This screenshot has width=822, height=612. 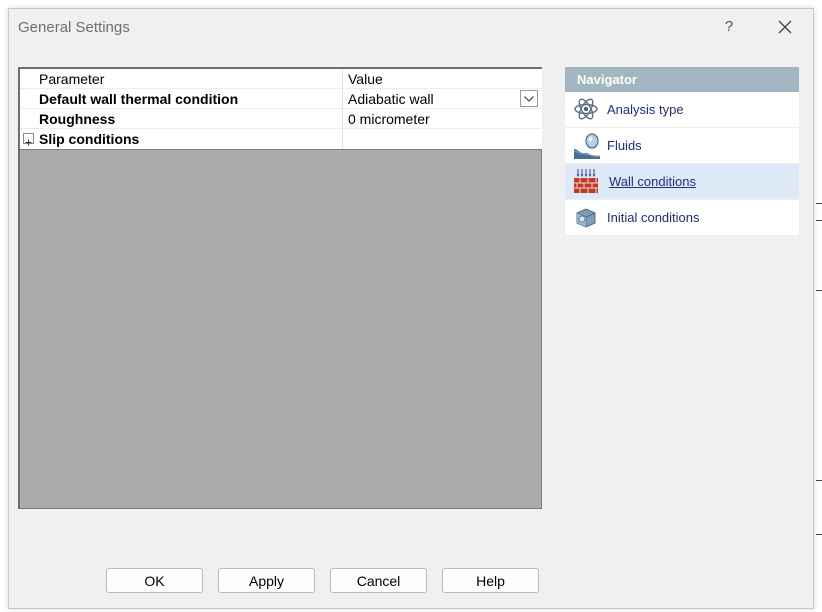 I want to click on parameter-name: Roughness, so click(x=77, y=119).